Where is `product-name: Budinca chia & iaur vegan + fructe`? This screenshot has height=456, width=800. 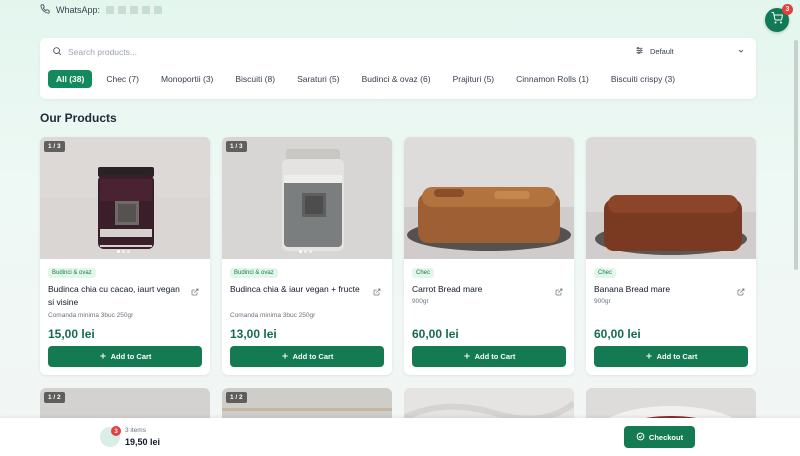
product-name: Budinca chia & iaur vegan + fructe is located at coordinates (300, 289).